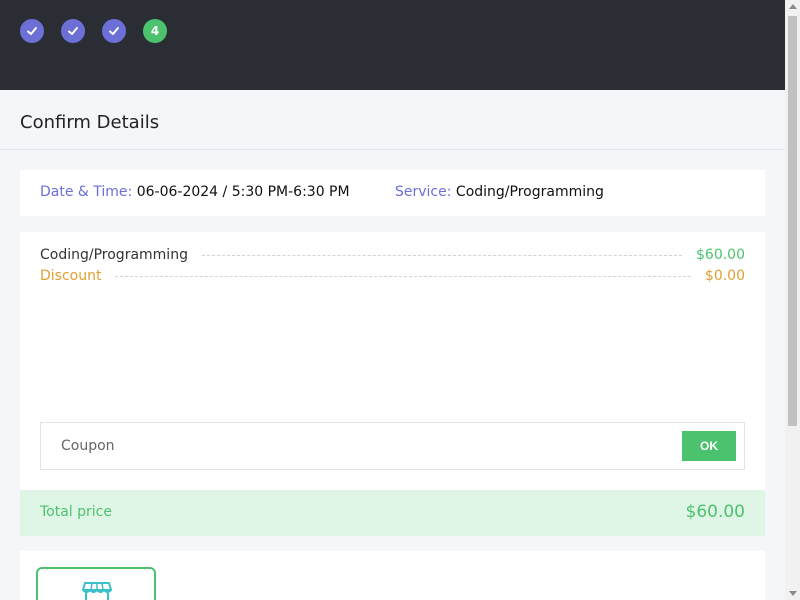  What do you see at coordinates (114, 255) in the screenshot?
I see `service-line-label: Coding/Programming` at bounding box center [114, 255].